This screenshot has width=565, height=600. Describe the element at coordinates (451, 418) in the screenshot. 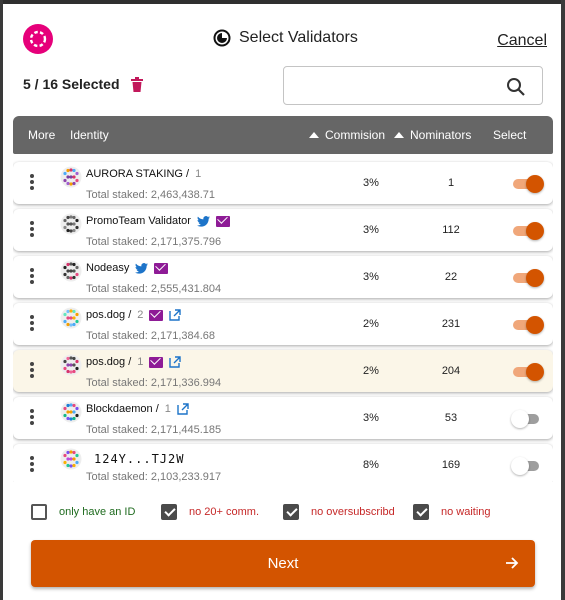

I see `nominators-value: 53` at that location.